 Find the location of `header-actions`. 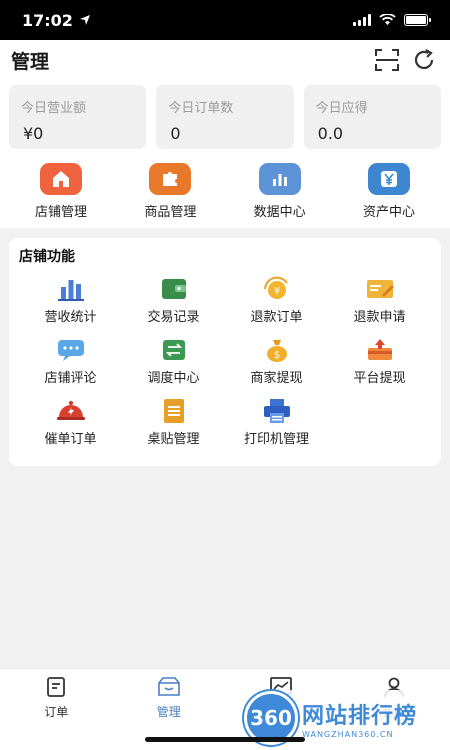

header-actions is located at coordinates (405, 60).